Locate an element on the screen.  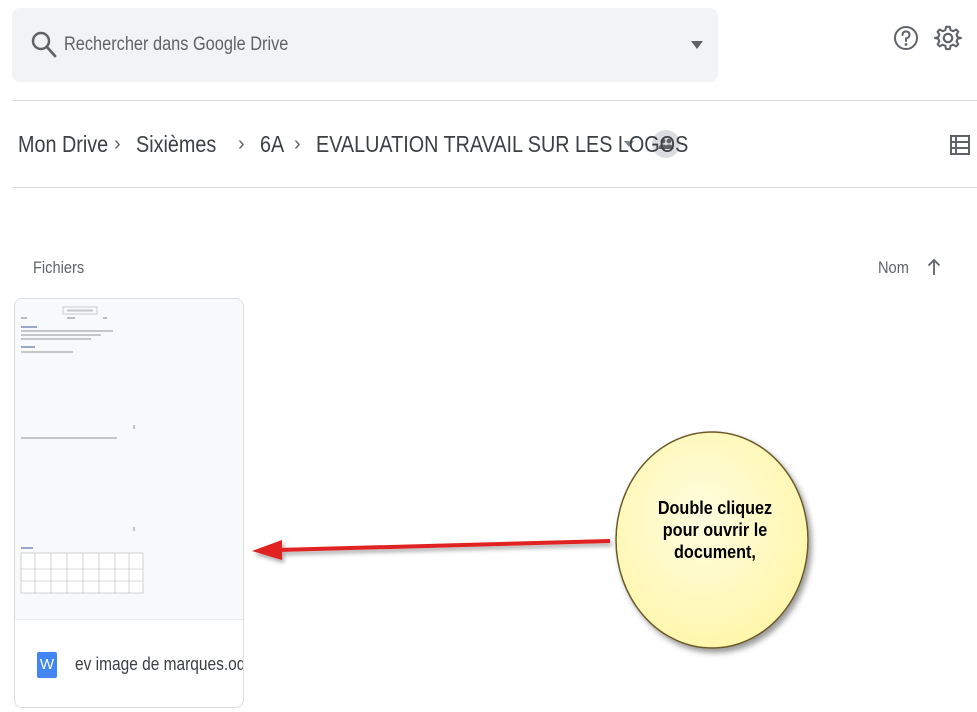
breadcrumb-label: 6A is located at coordinates (272, 144).